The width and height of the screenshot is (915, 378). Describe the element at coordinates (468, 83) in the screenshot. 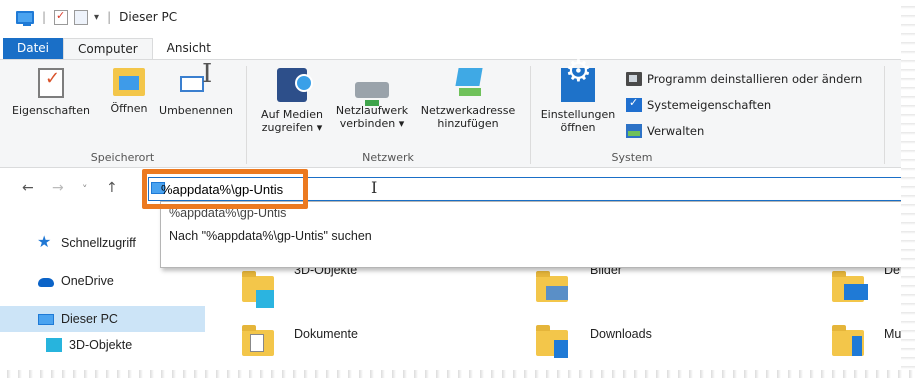

I see `network-location-icon` at that location.